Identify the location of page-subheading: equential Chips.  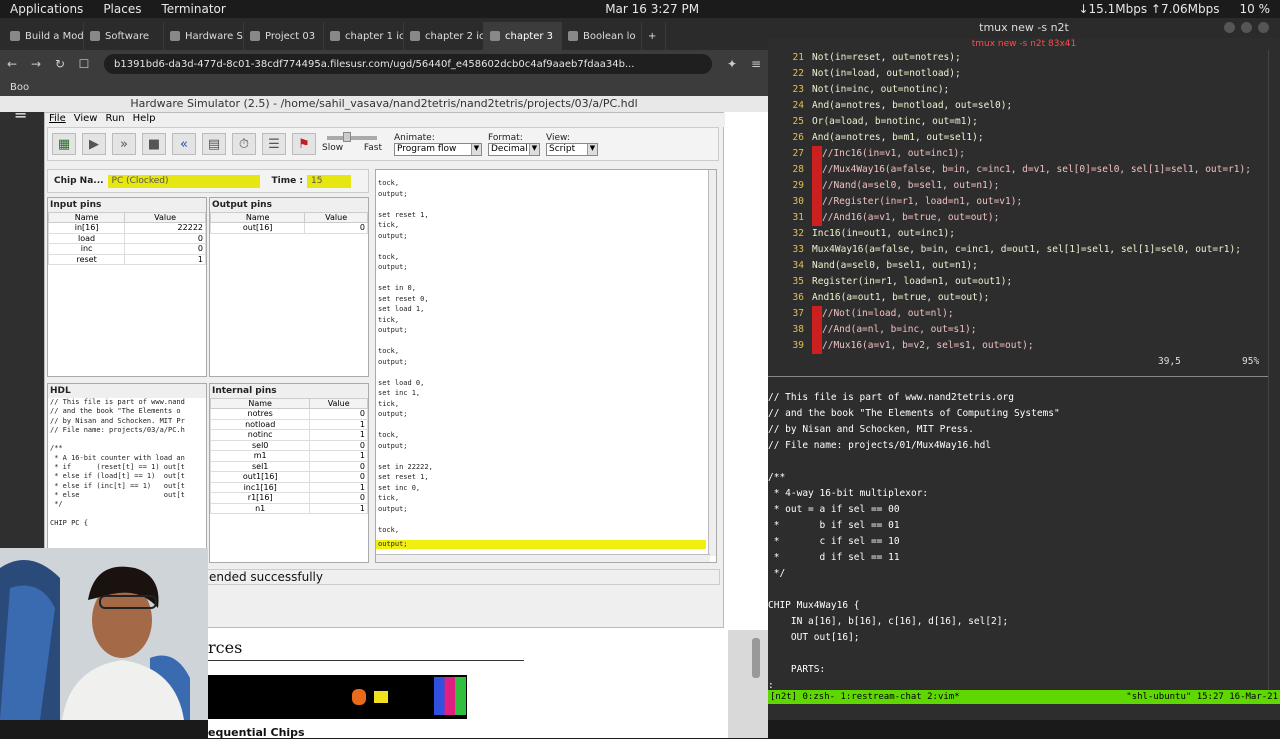
(256, 732).